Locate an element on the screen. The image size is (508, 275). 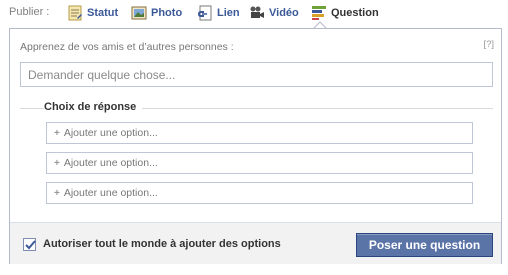
tab-photo: Photo is located at coordinates (156, 12).